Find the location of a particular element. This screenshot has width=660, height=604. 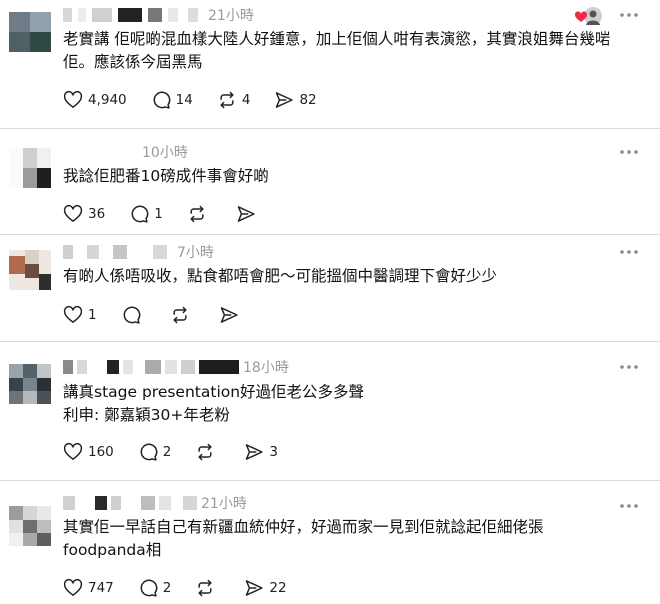

action-bar: 36 1 is located at coordinates (174, 214).